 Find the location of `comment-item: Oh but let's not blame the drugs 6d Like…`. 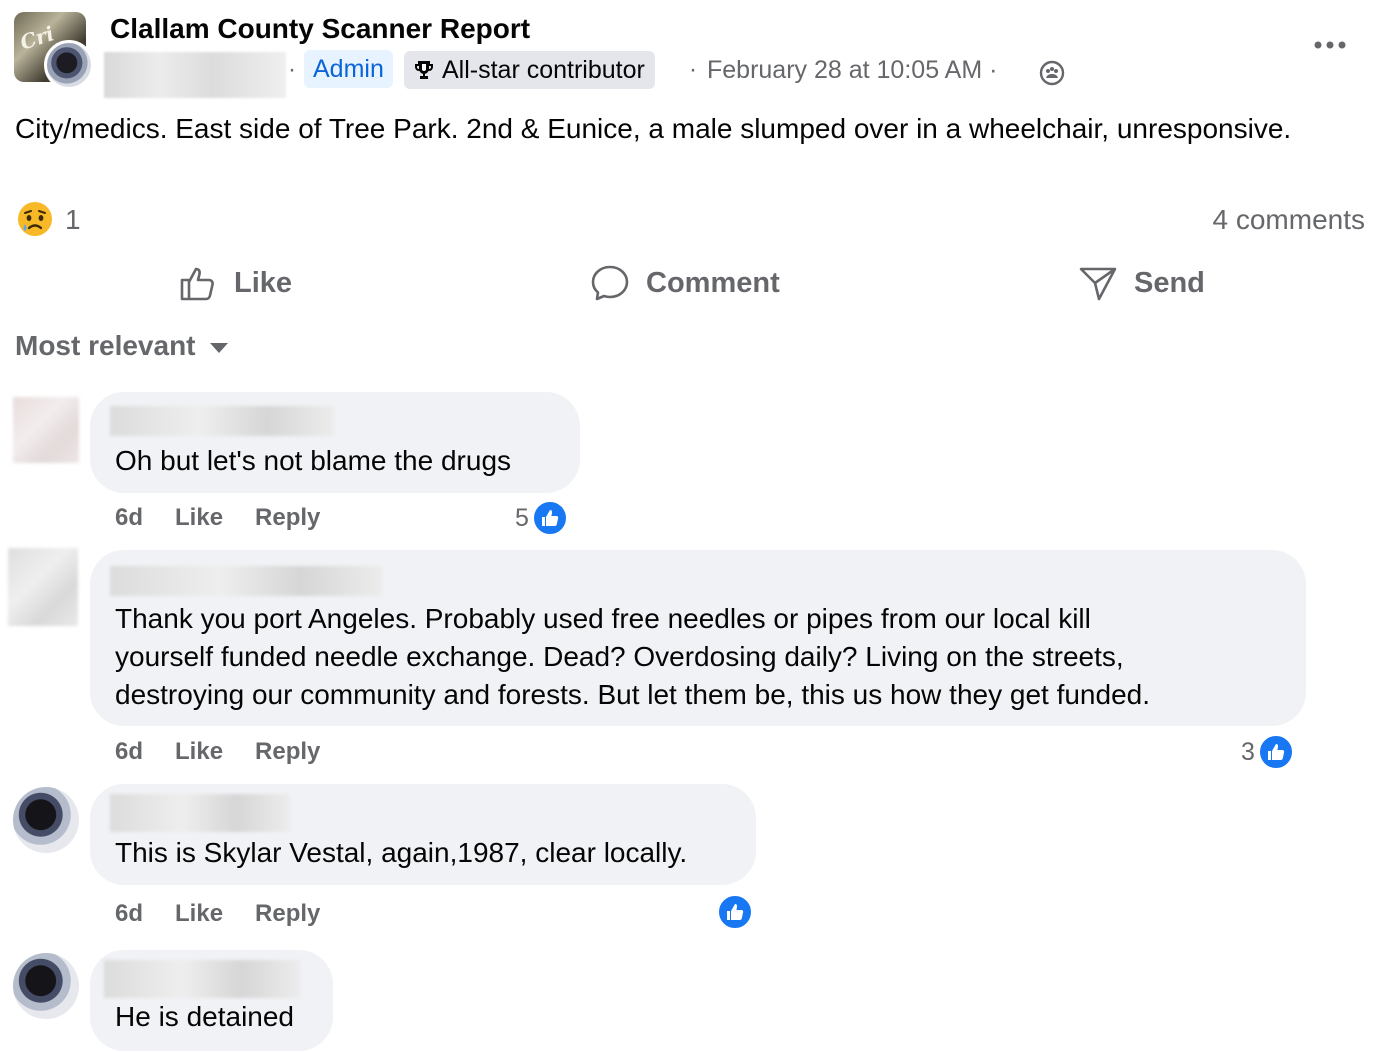

comment-item: Oh but let's not blame the drugs 6d Like… is located at coordinates (693, 467).